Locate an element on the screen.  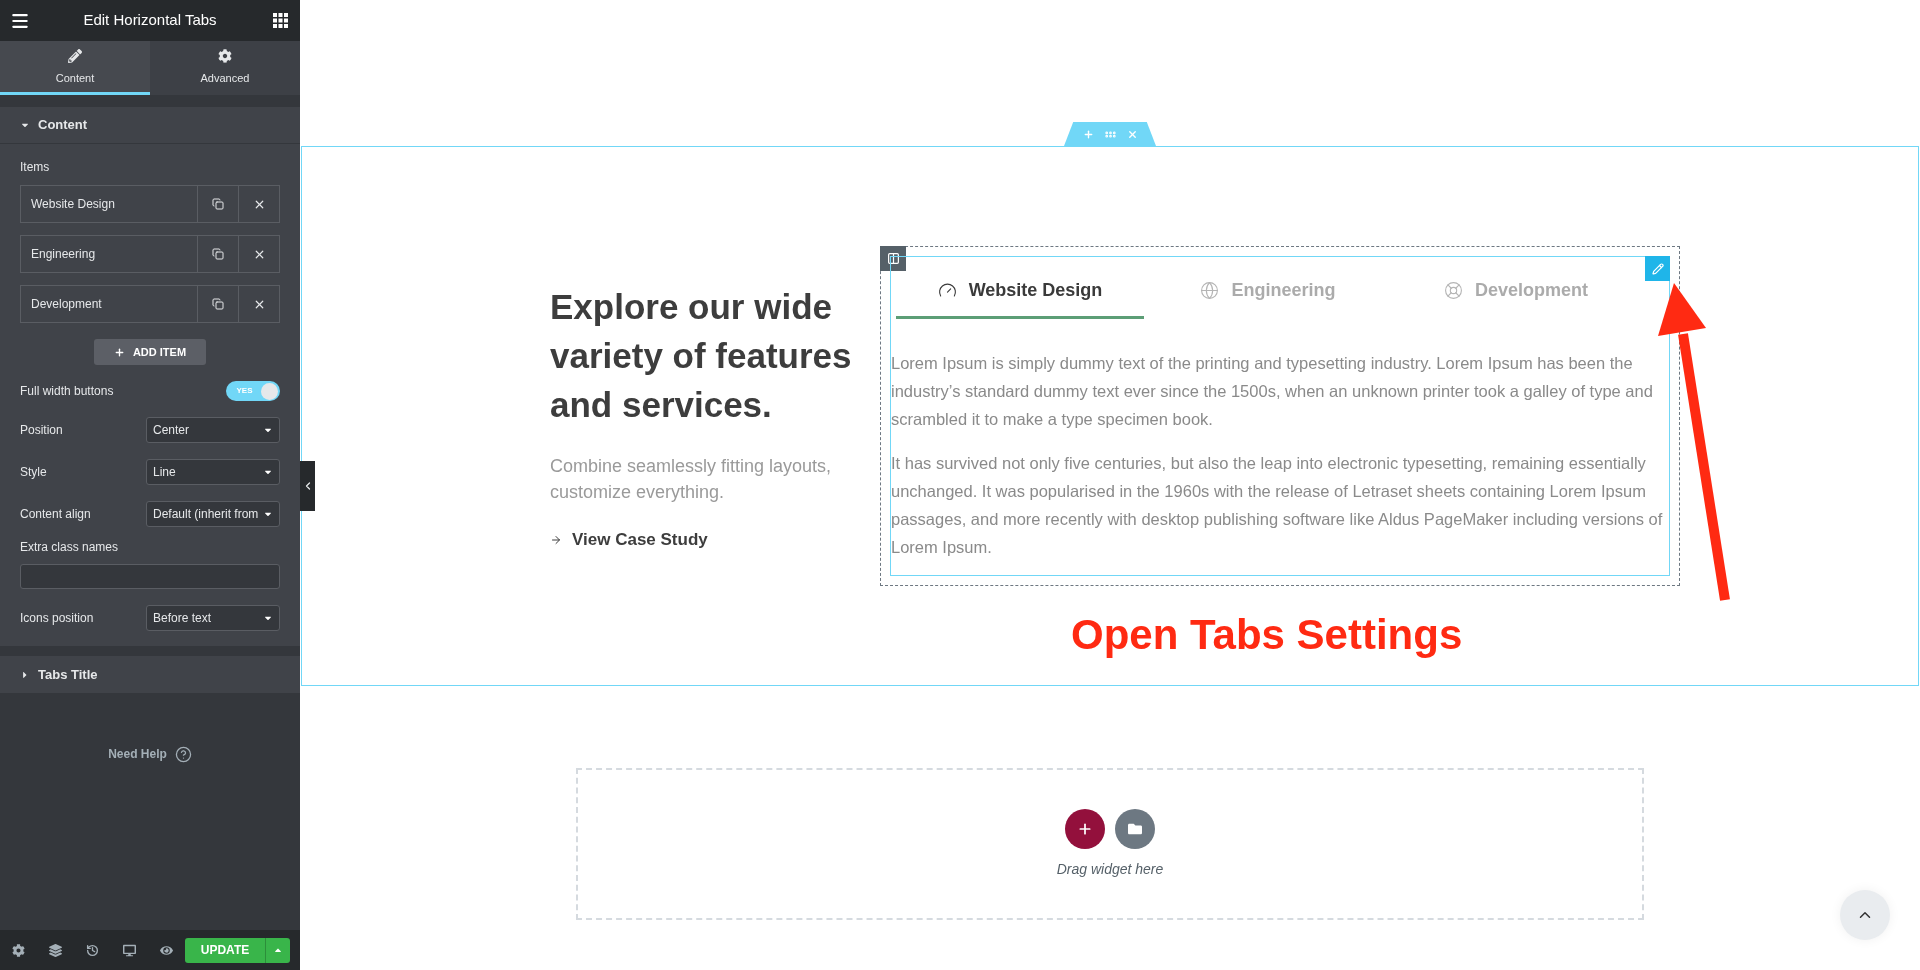
column-handle is located at coordinates (893, 258).